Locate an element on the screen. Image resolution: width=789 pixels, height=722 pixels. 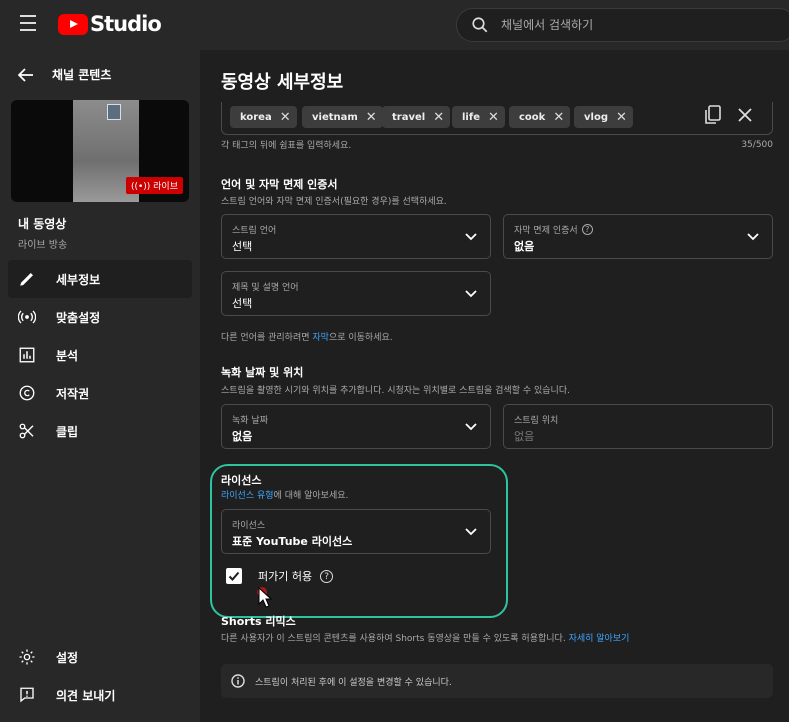
allow-embedding-checkbox is located at coordinates (234, 576).